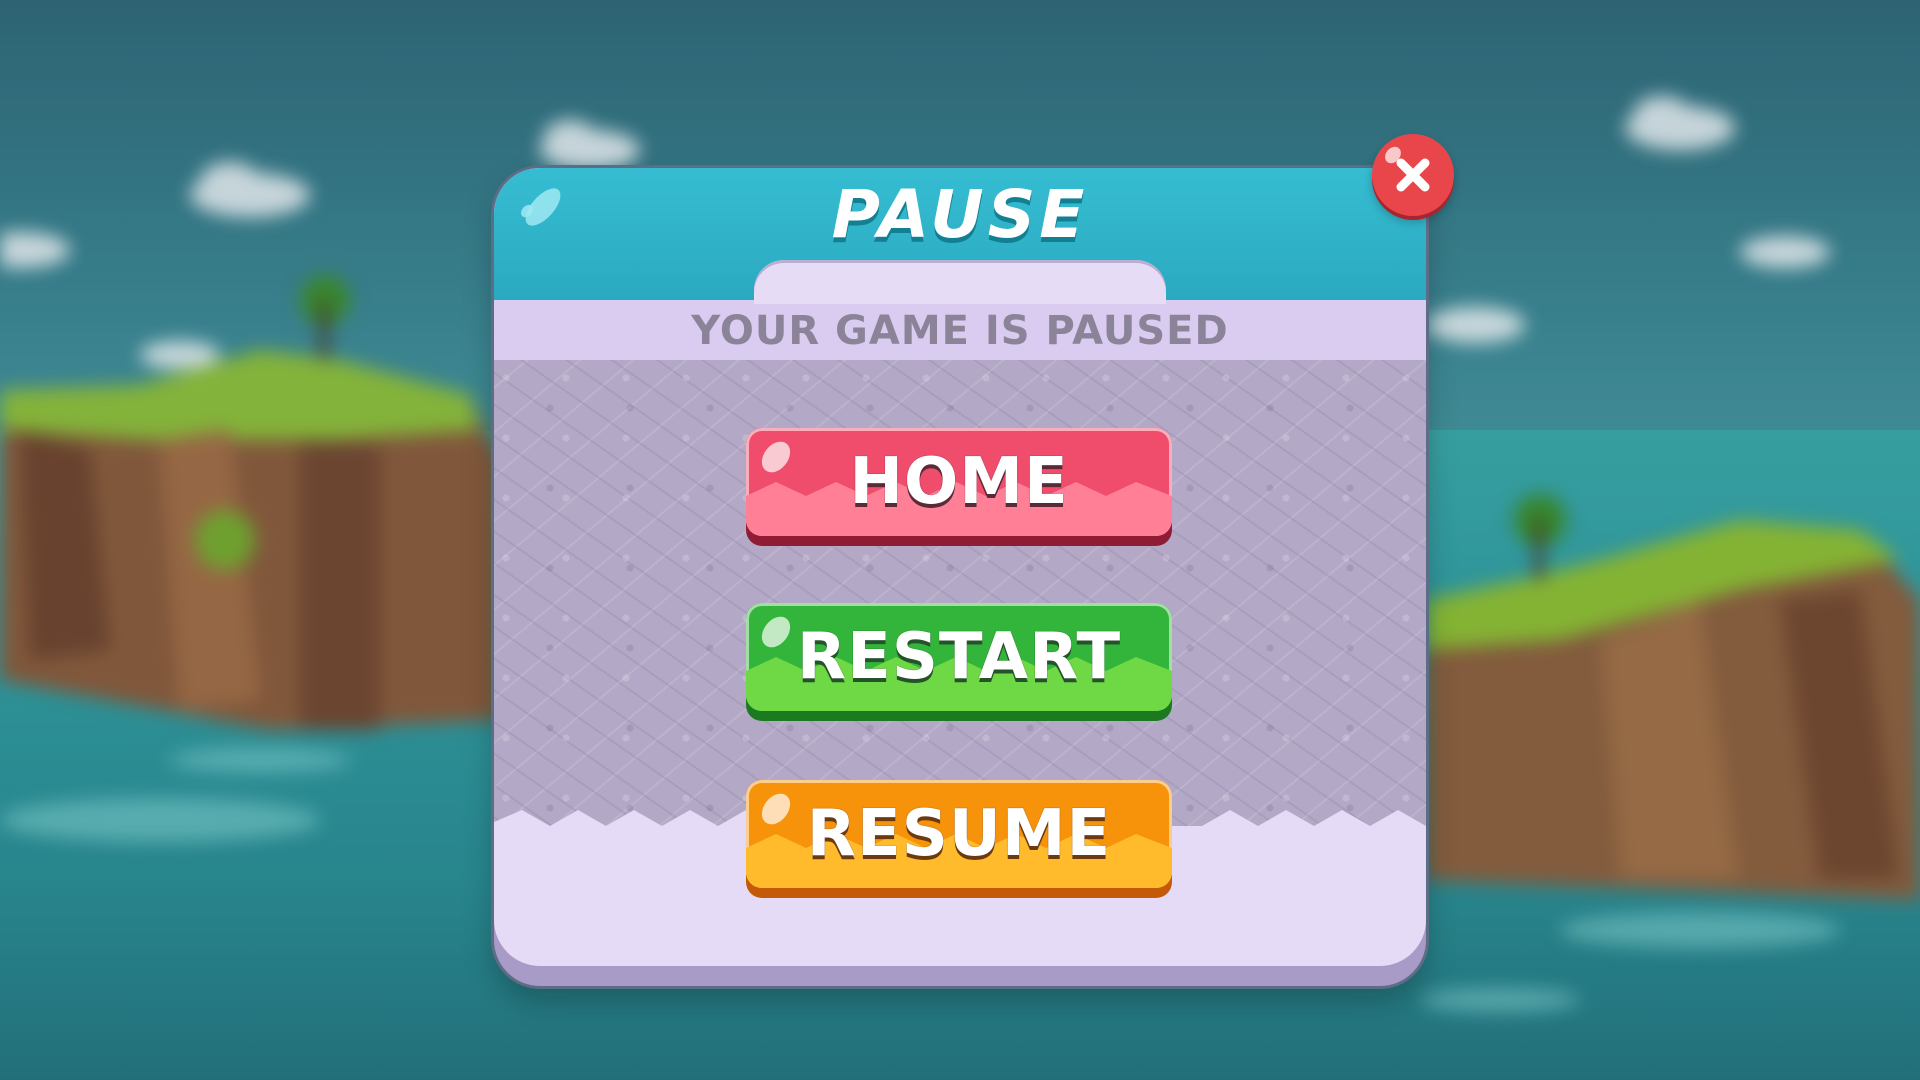 This screenshot has width=1920, height=1080. I want to click on resume-button: RESUME, so click(959, 834).